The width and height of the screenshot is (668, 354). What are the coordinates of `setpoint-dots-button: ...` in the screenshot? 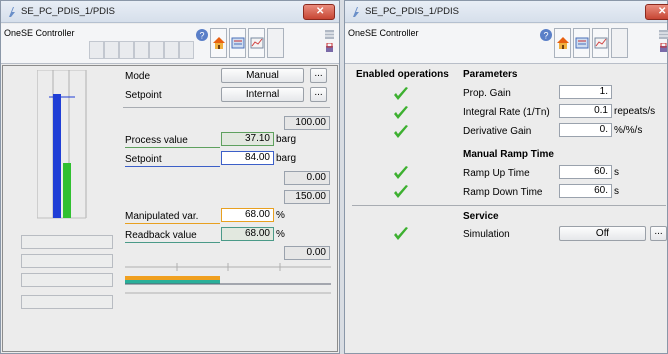 It's located at (318, 94).